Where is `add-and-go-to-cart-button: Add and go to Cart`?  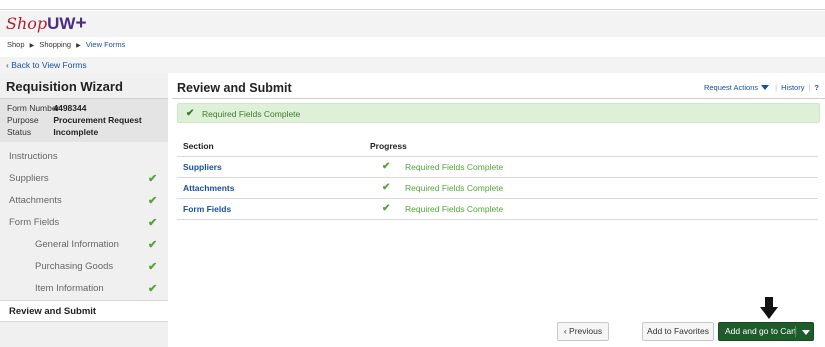 add-and-go-to-cart-button: Add and go to Cart is located at coordinates (766, 331).